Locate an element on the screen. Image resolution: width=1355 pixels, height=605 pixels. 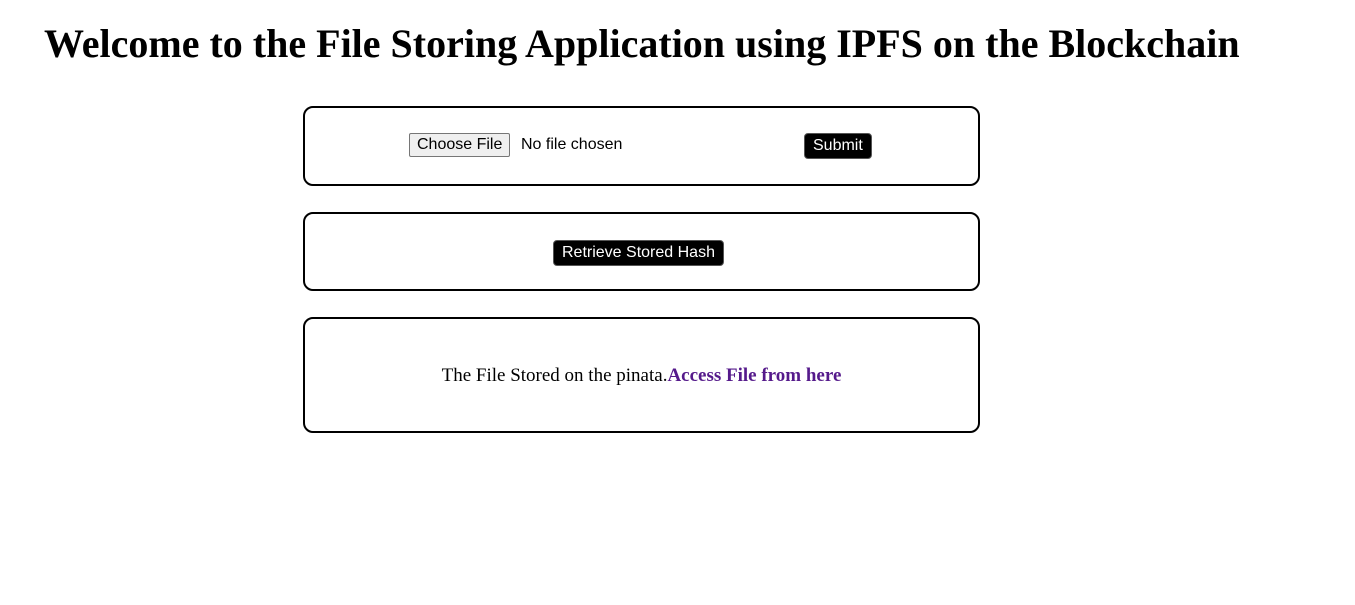
choose-file-button: Choose File is located at coordinates (460, 145).